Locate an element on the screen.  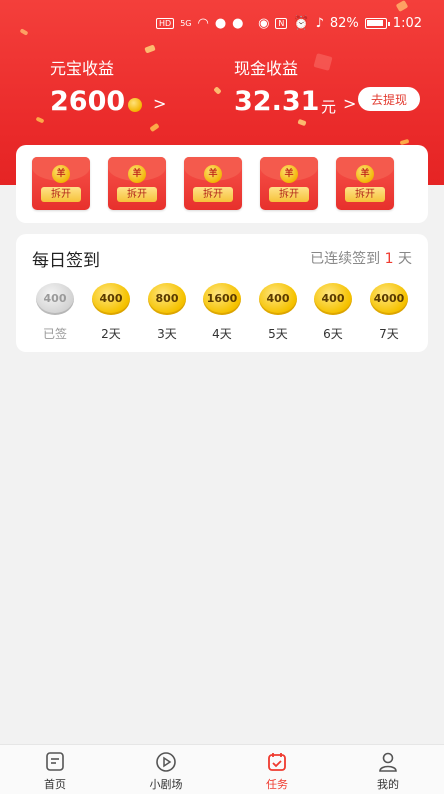
tab-tasks: 任务 is located at coordinates (277, 770).